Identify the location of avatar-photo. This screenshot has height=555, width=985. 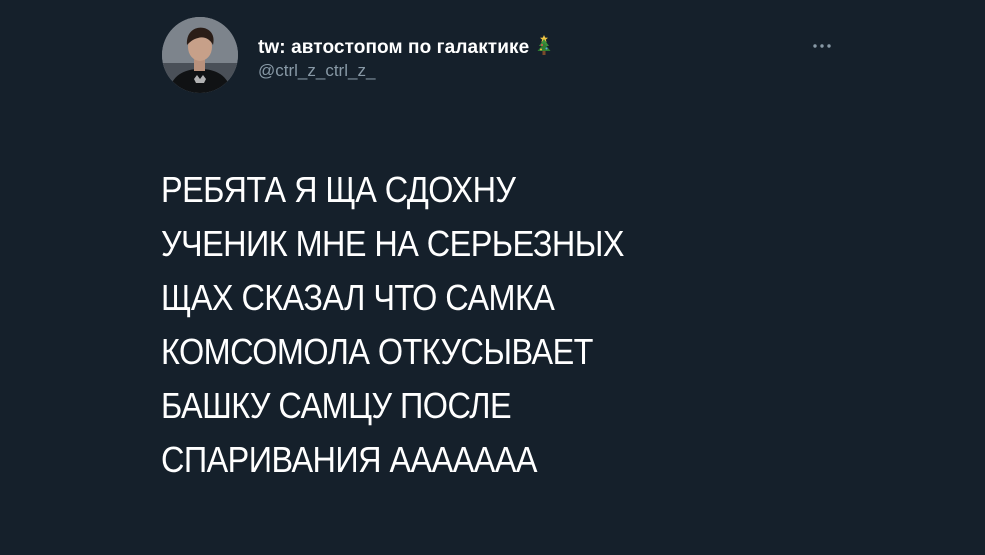
(200, 55).